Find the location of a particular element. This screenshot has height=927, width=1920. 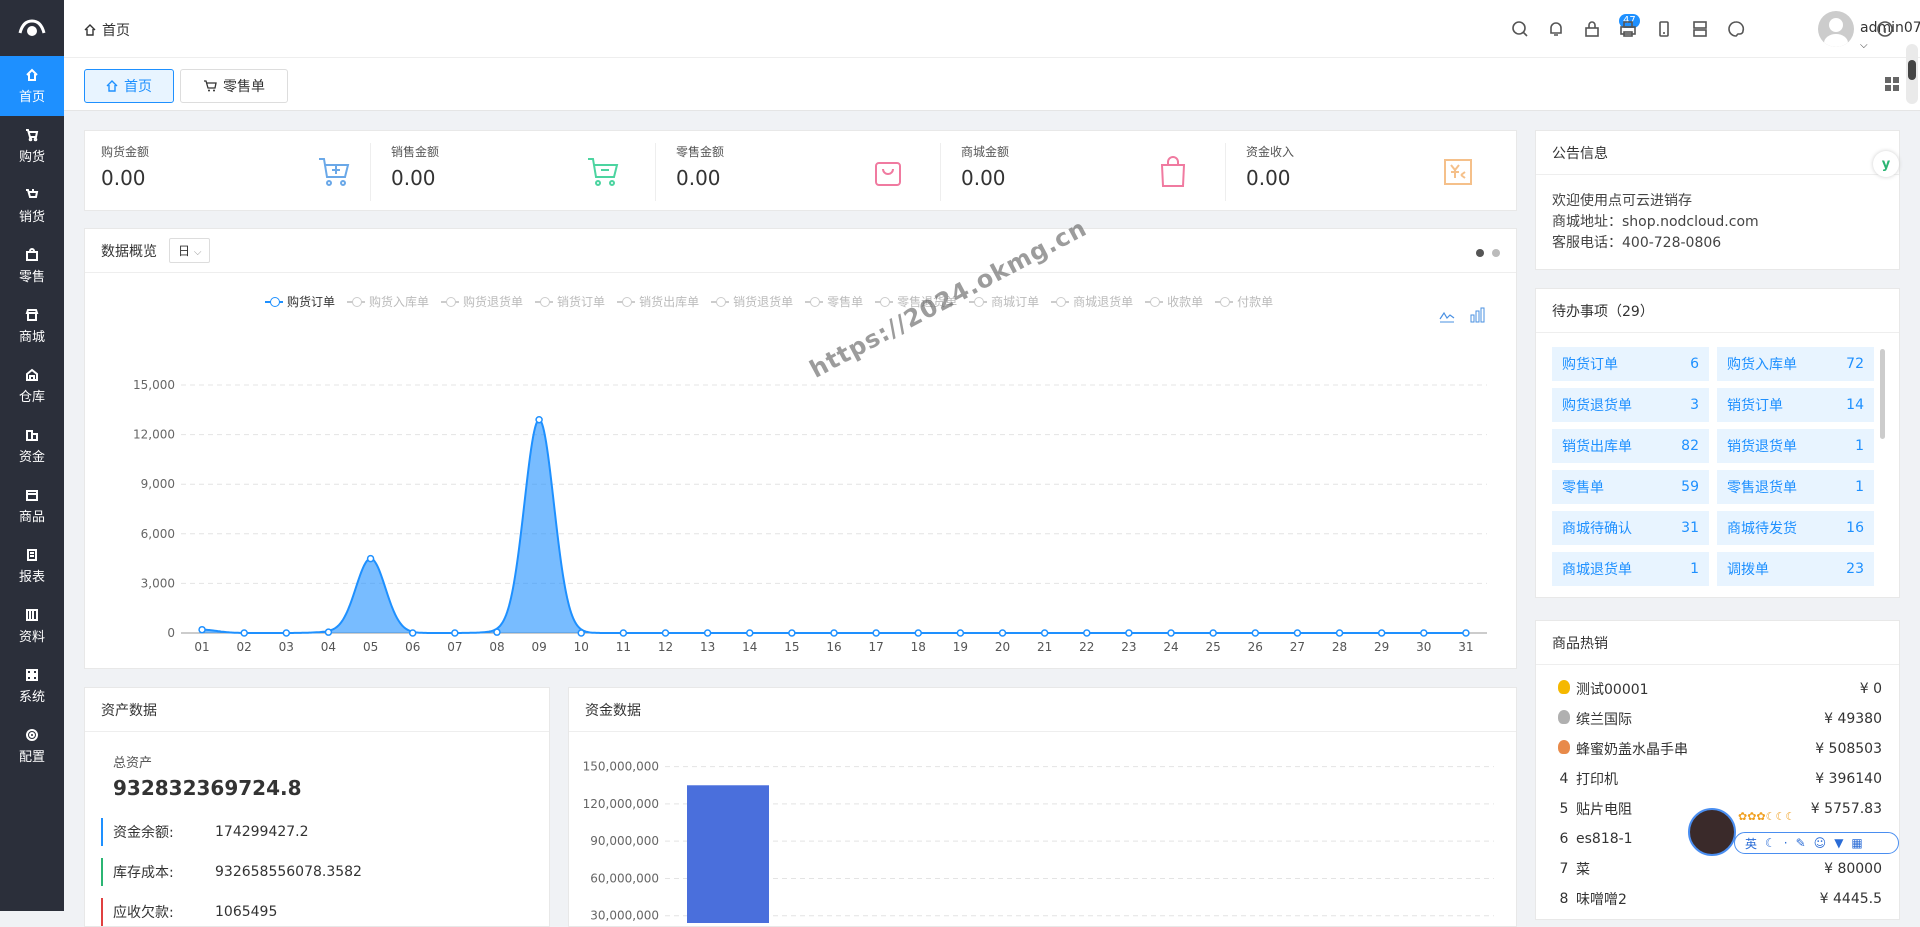

legend-item: 商城退货单 is located at coordinates (1092, 301).